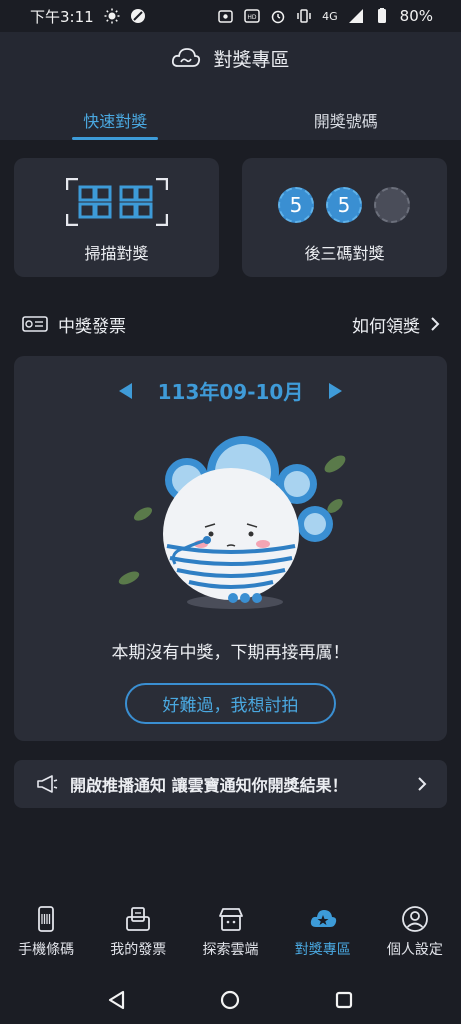 The image size is (461, 1024). Describe the element at coordinates (415, 937) in the screenshot. I see `nav-personal-settings: 個人設定` at that location.